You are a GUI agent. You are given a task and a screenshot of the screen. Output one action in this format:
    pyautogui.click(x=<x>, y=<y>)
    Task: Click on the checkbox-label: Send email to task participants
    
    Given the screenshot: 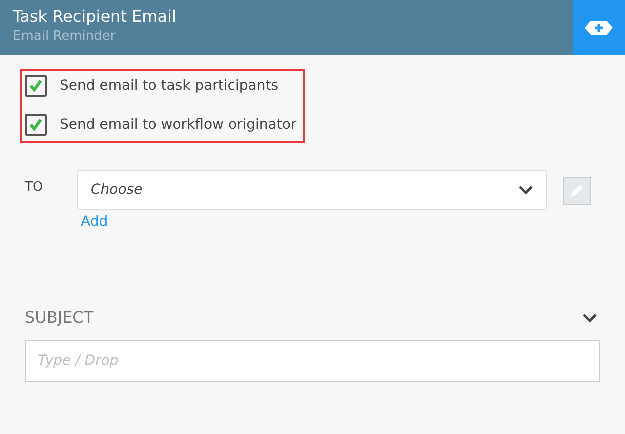 What is the action you would take?
    pyautogui.click(x=169, y=86)
    